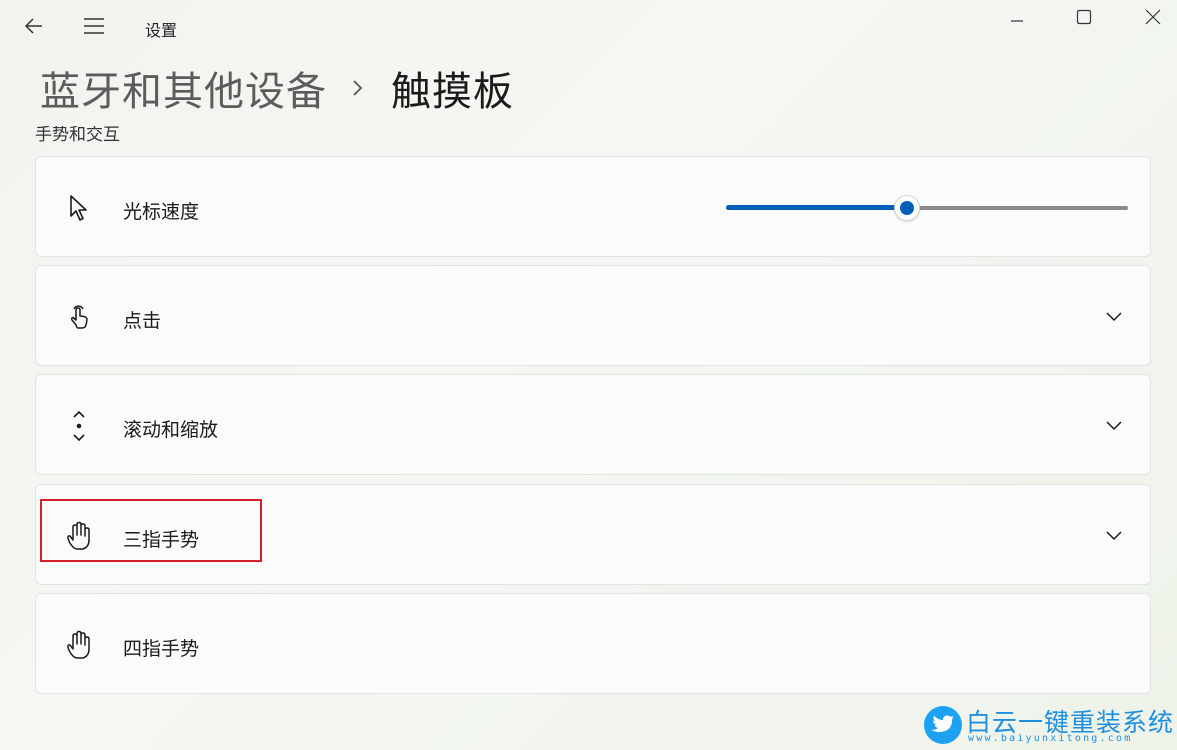 This screenshot has width=1177, height=750. What do you see at coordinates (452, 92) in the screenshot?
I see `page-title: 触摸板` at bounding box center [452, 92].